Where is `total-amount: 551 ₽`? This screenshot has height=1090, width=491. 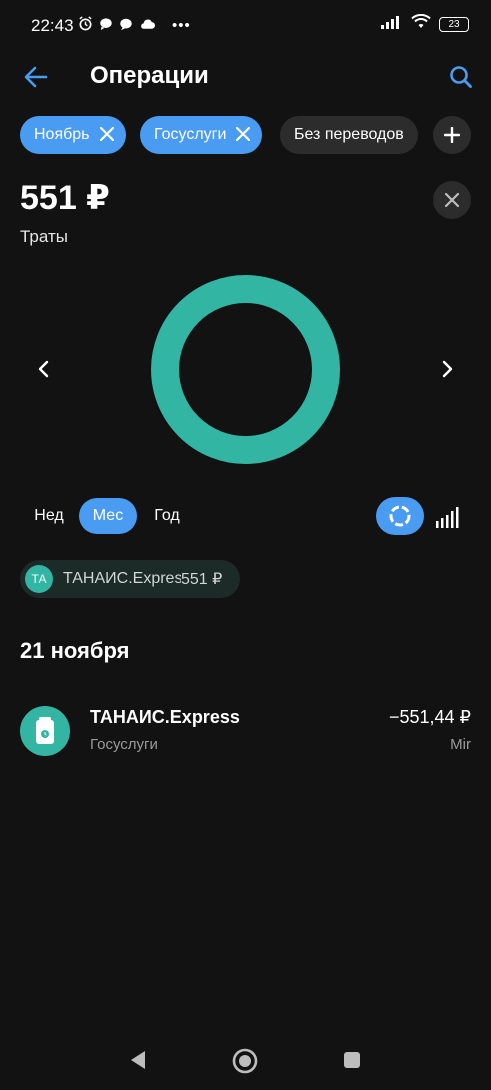 total-amount: 551 ₽ is located at coordinates (65, 198).